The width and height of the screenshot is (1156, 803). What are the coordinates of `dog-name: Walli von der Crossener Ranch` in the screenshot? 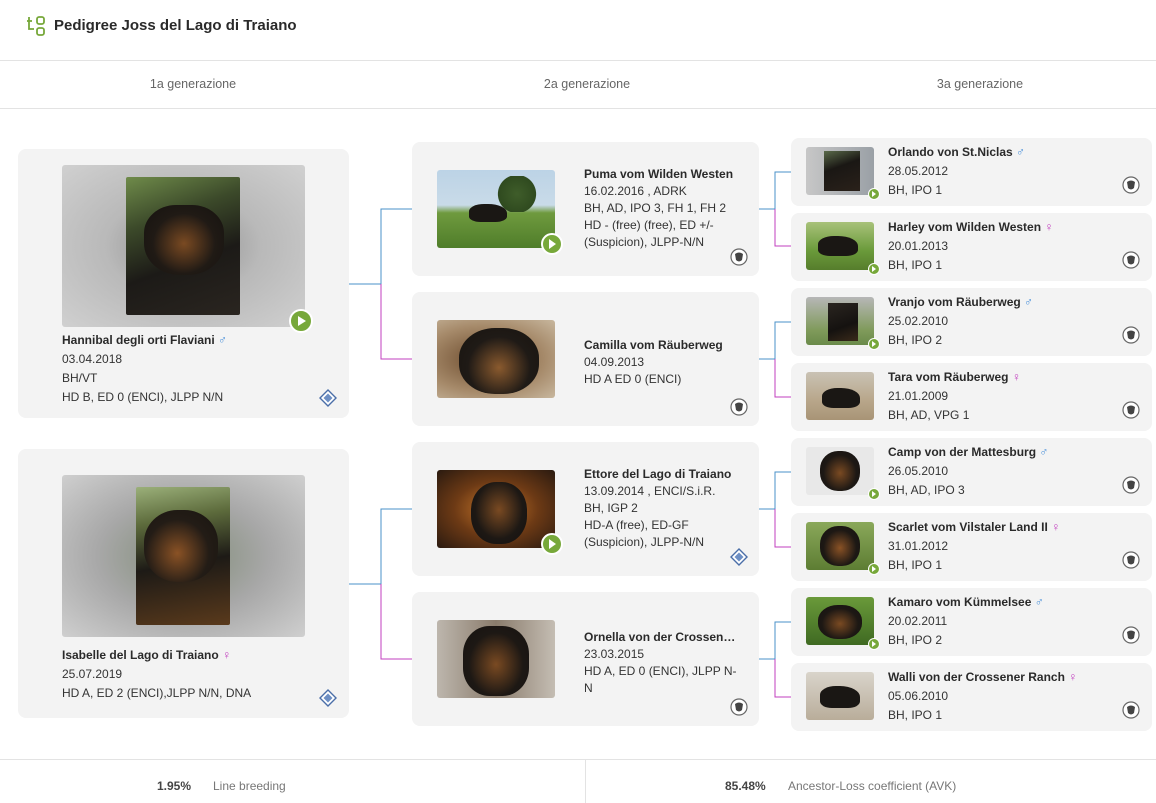 It's located at (976, 677).